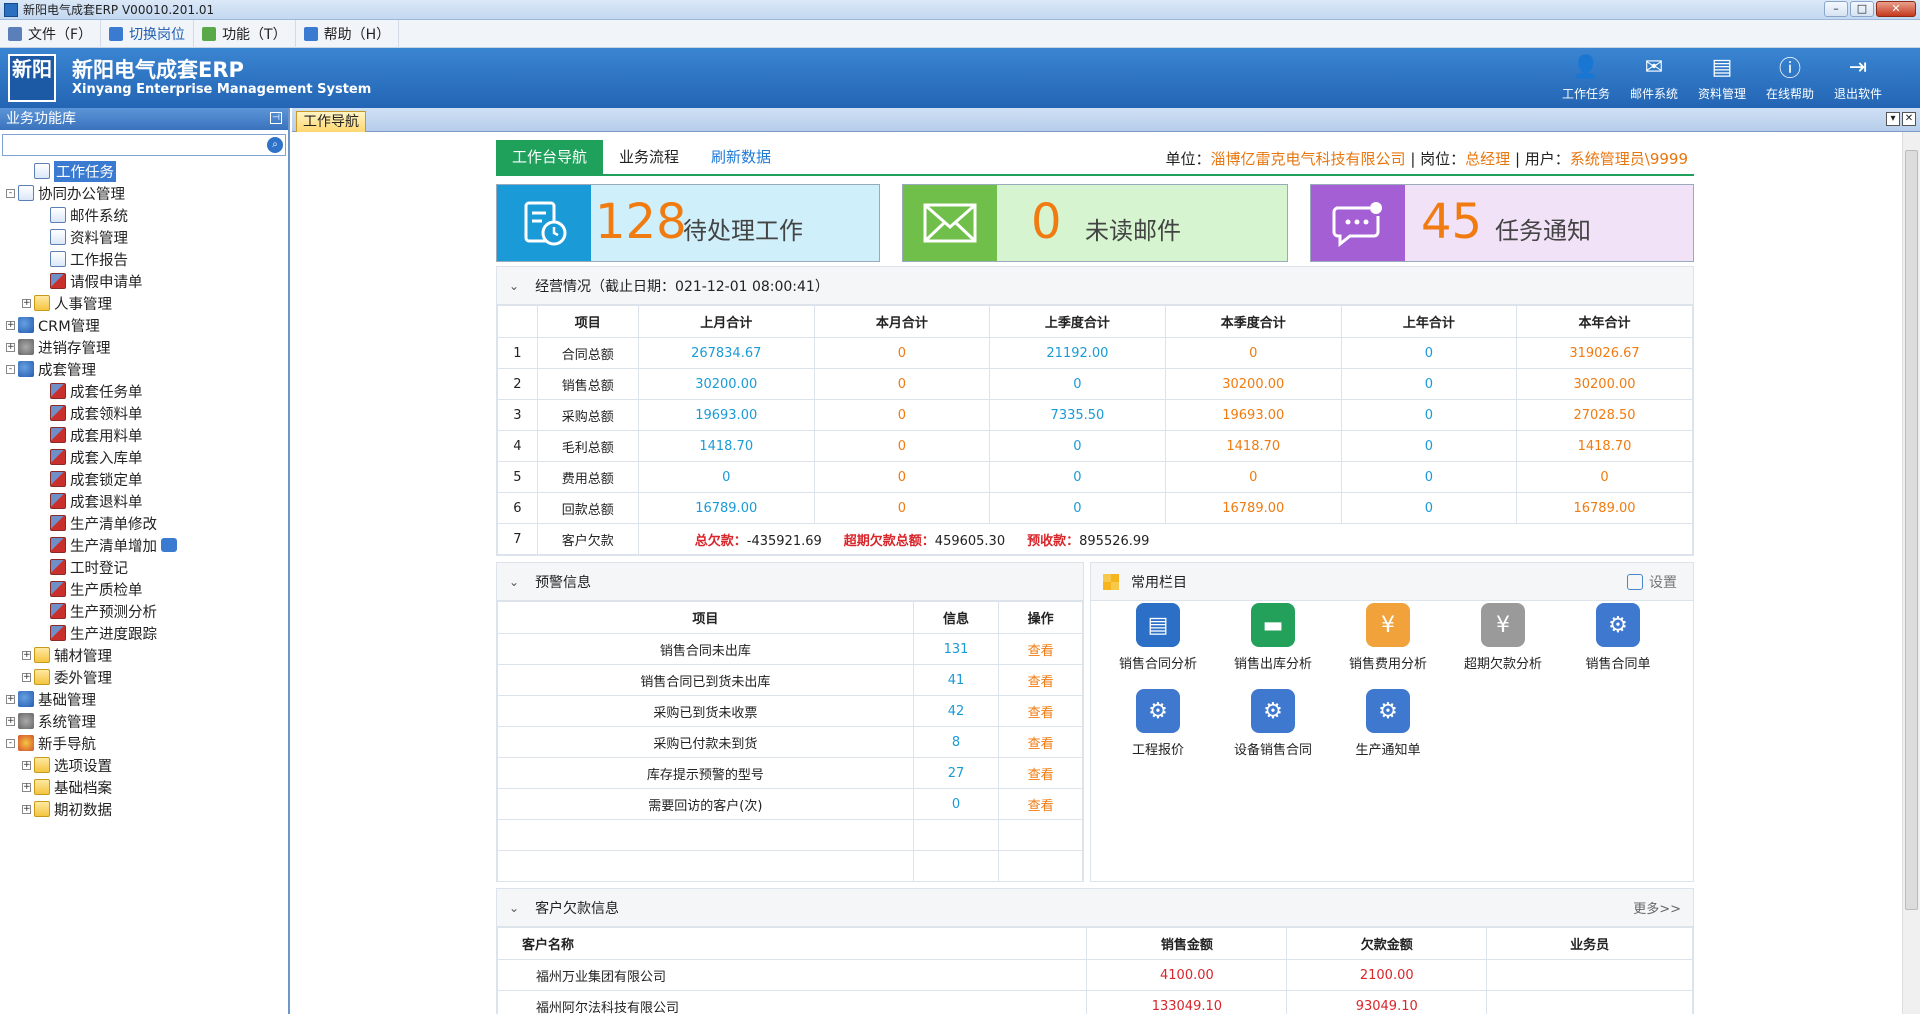  I want to click on menu-item-3: 帮助（H）, so click(348, 33).